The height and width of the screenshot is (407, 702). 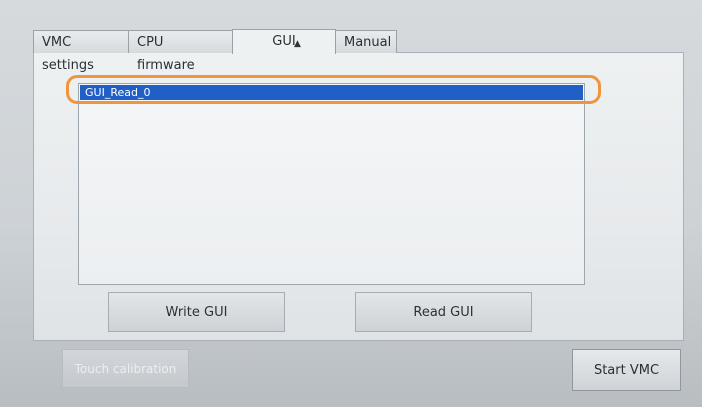 I want to click on mouse-cursor-icon: ▲, so click(x=297, y=44).